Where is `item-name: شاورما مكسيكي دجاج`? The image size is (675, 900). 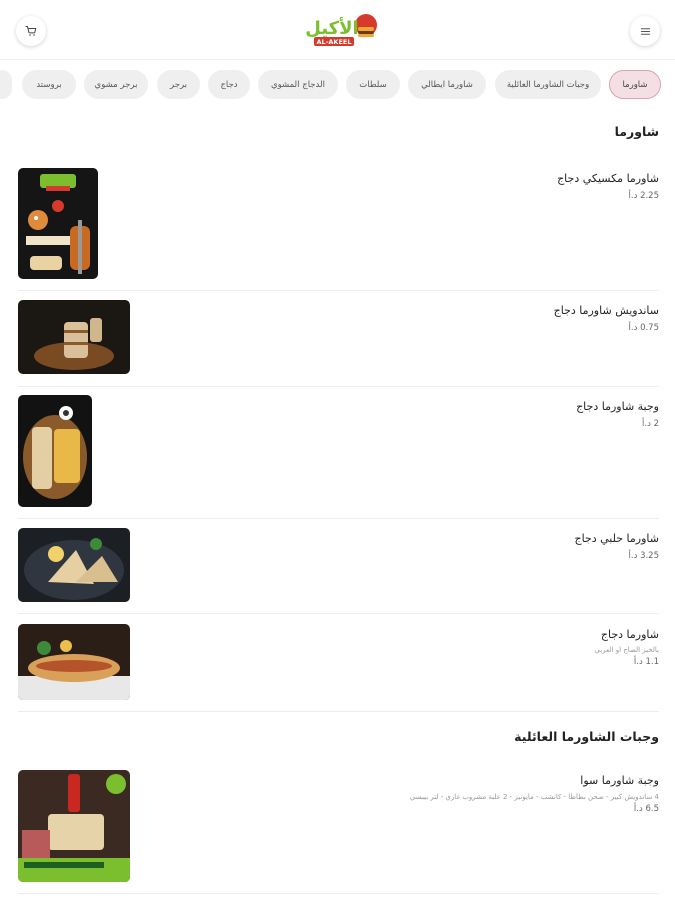 item-name: شاورما مكسيكي دجاج is located at coordinates (608, 178).